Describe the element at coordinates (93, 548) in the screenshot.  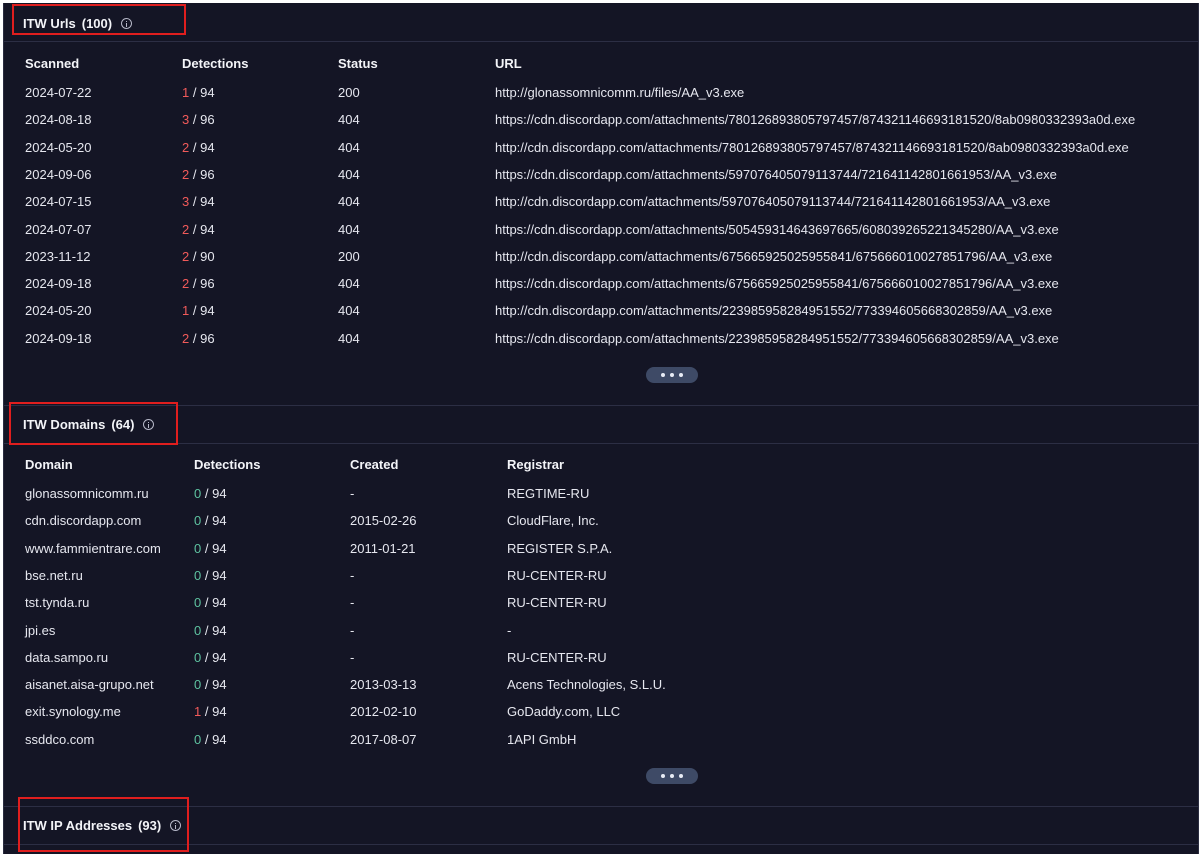
I see `domain-link: www.fammientrare.com` at that location.